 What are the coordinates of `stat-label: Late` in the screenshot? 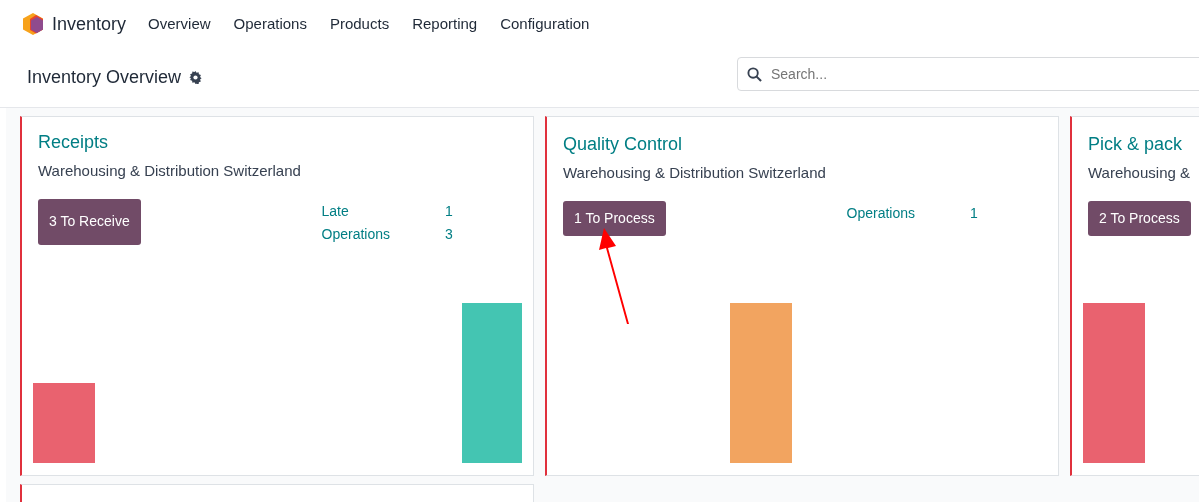 It's located at (355, 211).